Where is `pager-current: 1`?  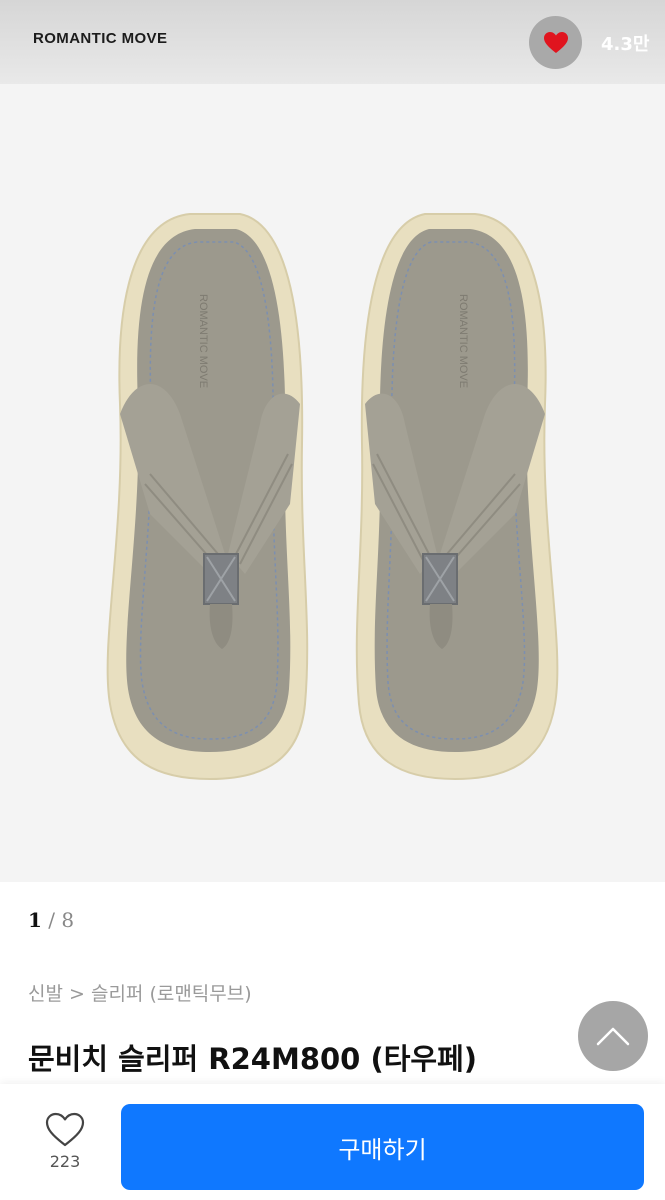 pager-current: 1 is located at coordinates (35, 920).